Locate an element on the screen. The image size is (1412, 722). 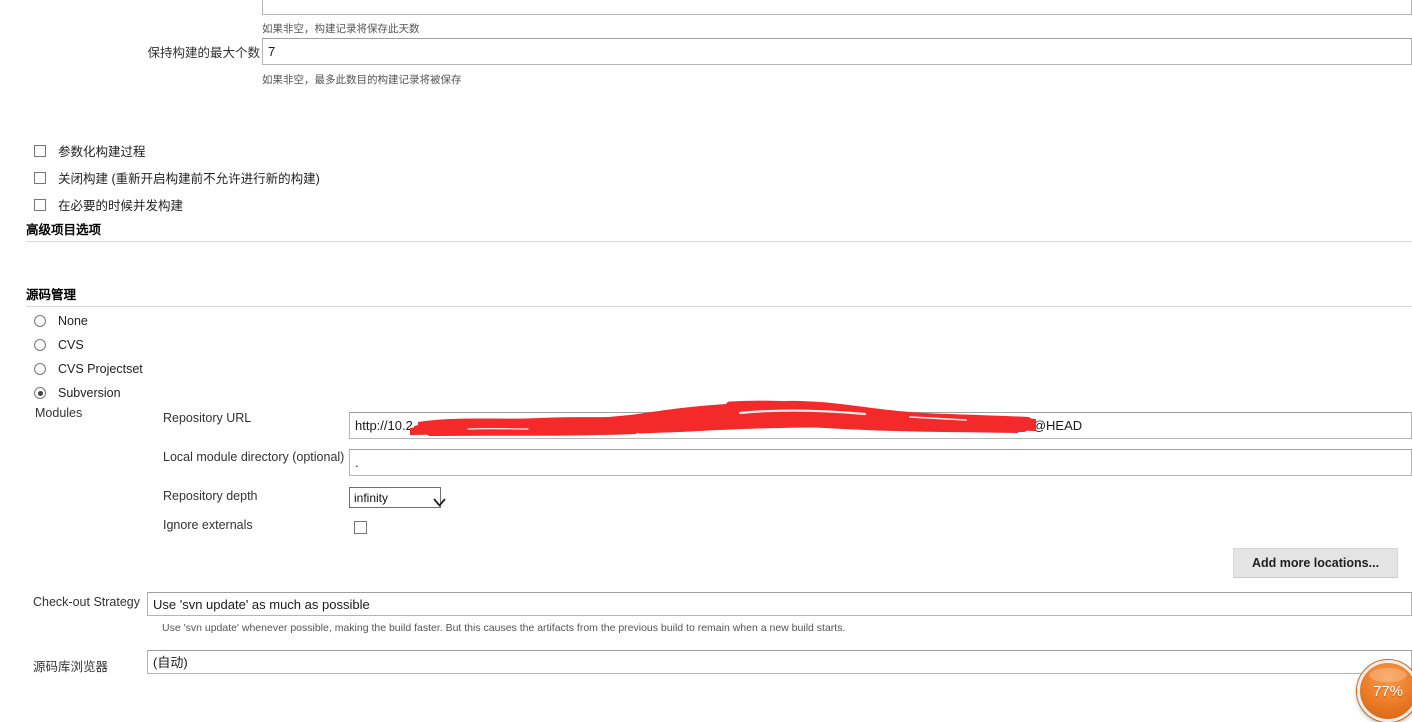
repository-depth-value: infinity is located at coordinates (371, 497).